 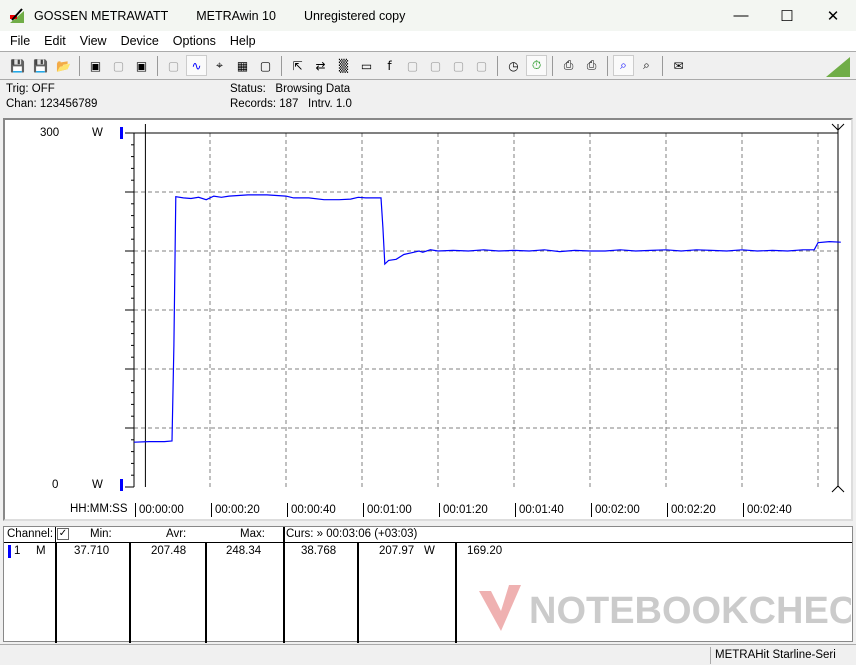 I want to click on x-tick-label: 00:01:20, so click(x=463, y=510).